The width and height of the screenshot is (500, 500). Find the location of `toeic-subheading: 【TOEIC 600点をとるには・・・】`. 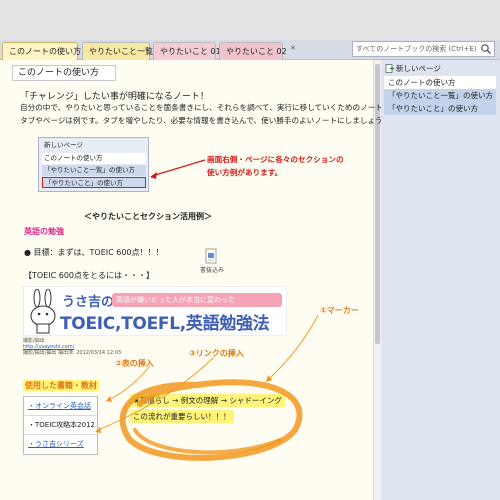

toeic-subheading: 【TOEIC 600点をとるには・・・】 is located at coordinates (89, 275).